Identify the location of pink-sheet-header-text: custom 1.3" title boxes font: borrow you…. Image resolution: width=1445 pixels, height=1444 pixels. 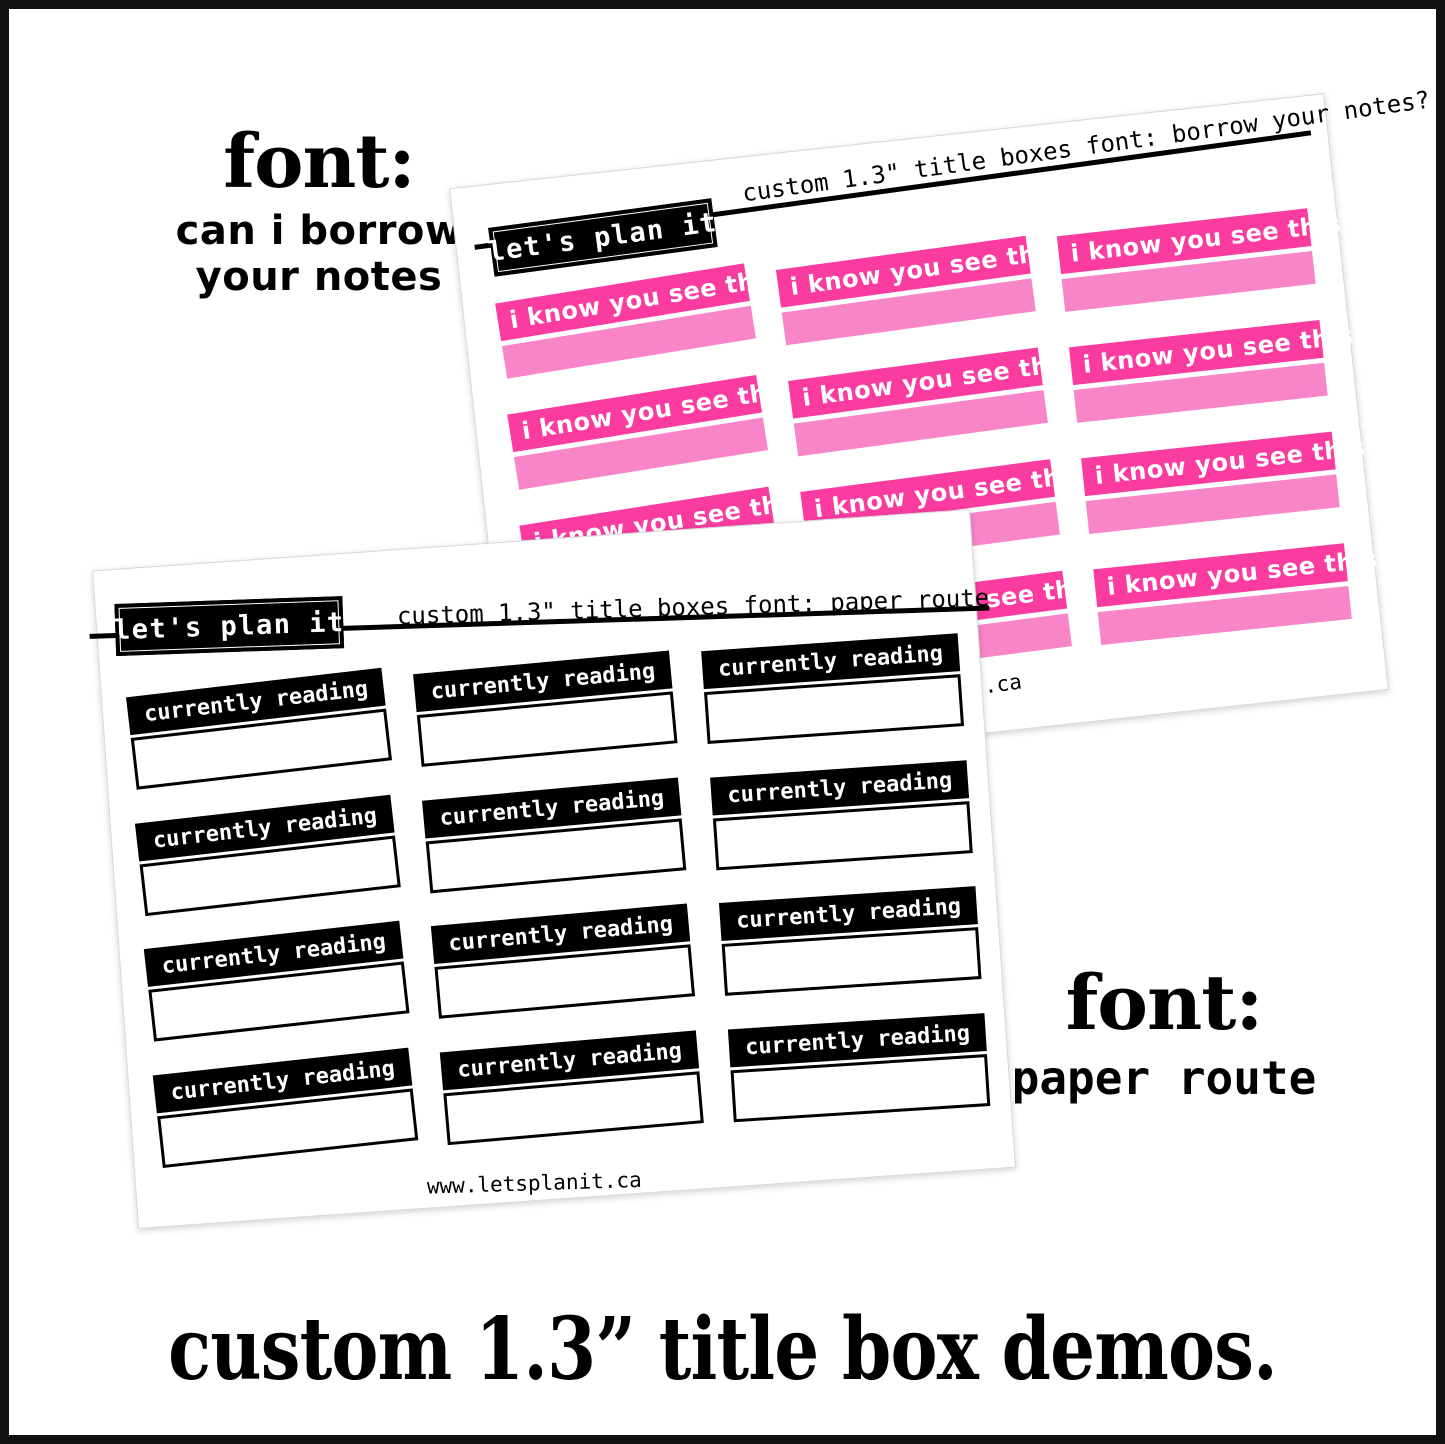
(1086, 146).